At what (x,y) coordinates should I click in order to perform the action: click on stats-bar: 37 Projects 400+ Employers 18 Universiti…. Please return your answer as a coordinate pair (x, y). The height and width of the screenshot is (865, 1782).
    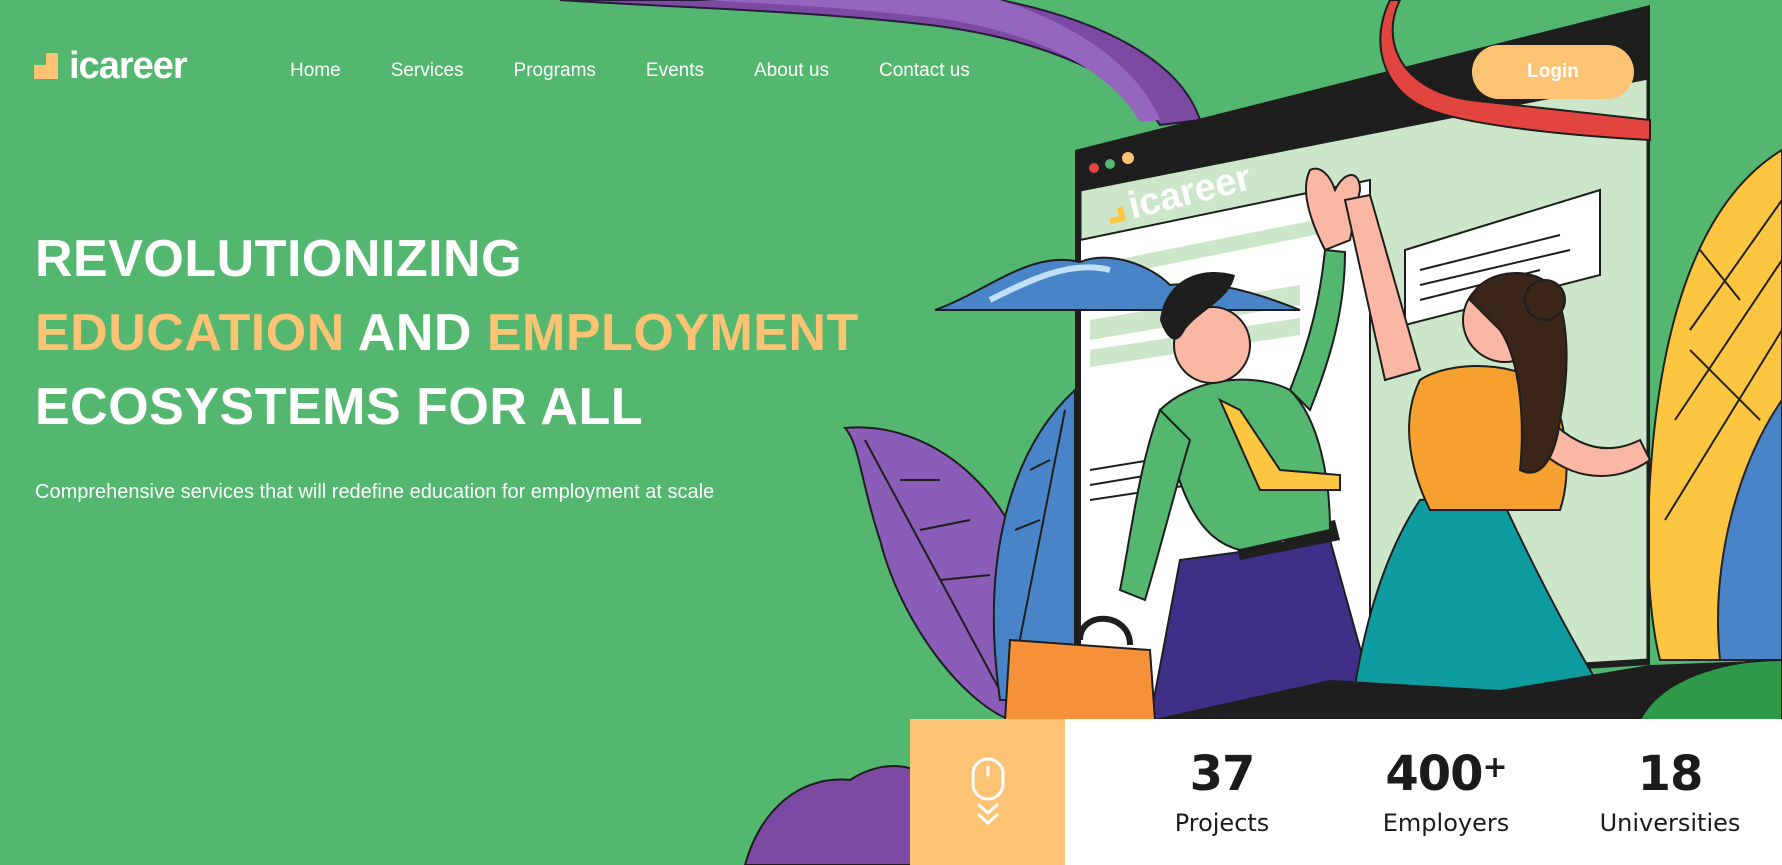
    Looking at the image, I should click on (1346, 792).